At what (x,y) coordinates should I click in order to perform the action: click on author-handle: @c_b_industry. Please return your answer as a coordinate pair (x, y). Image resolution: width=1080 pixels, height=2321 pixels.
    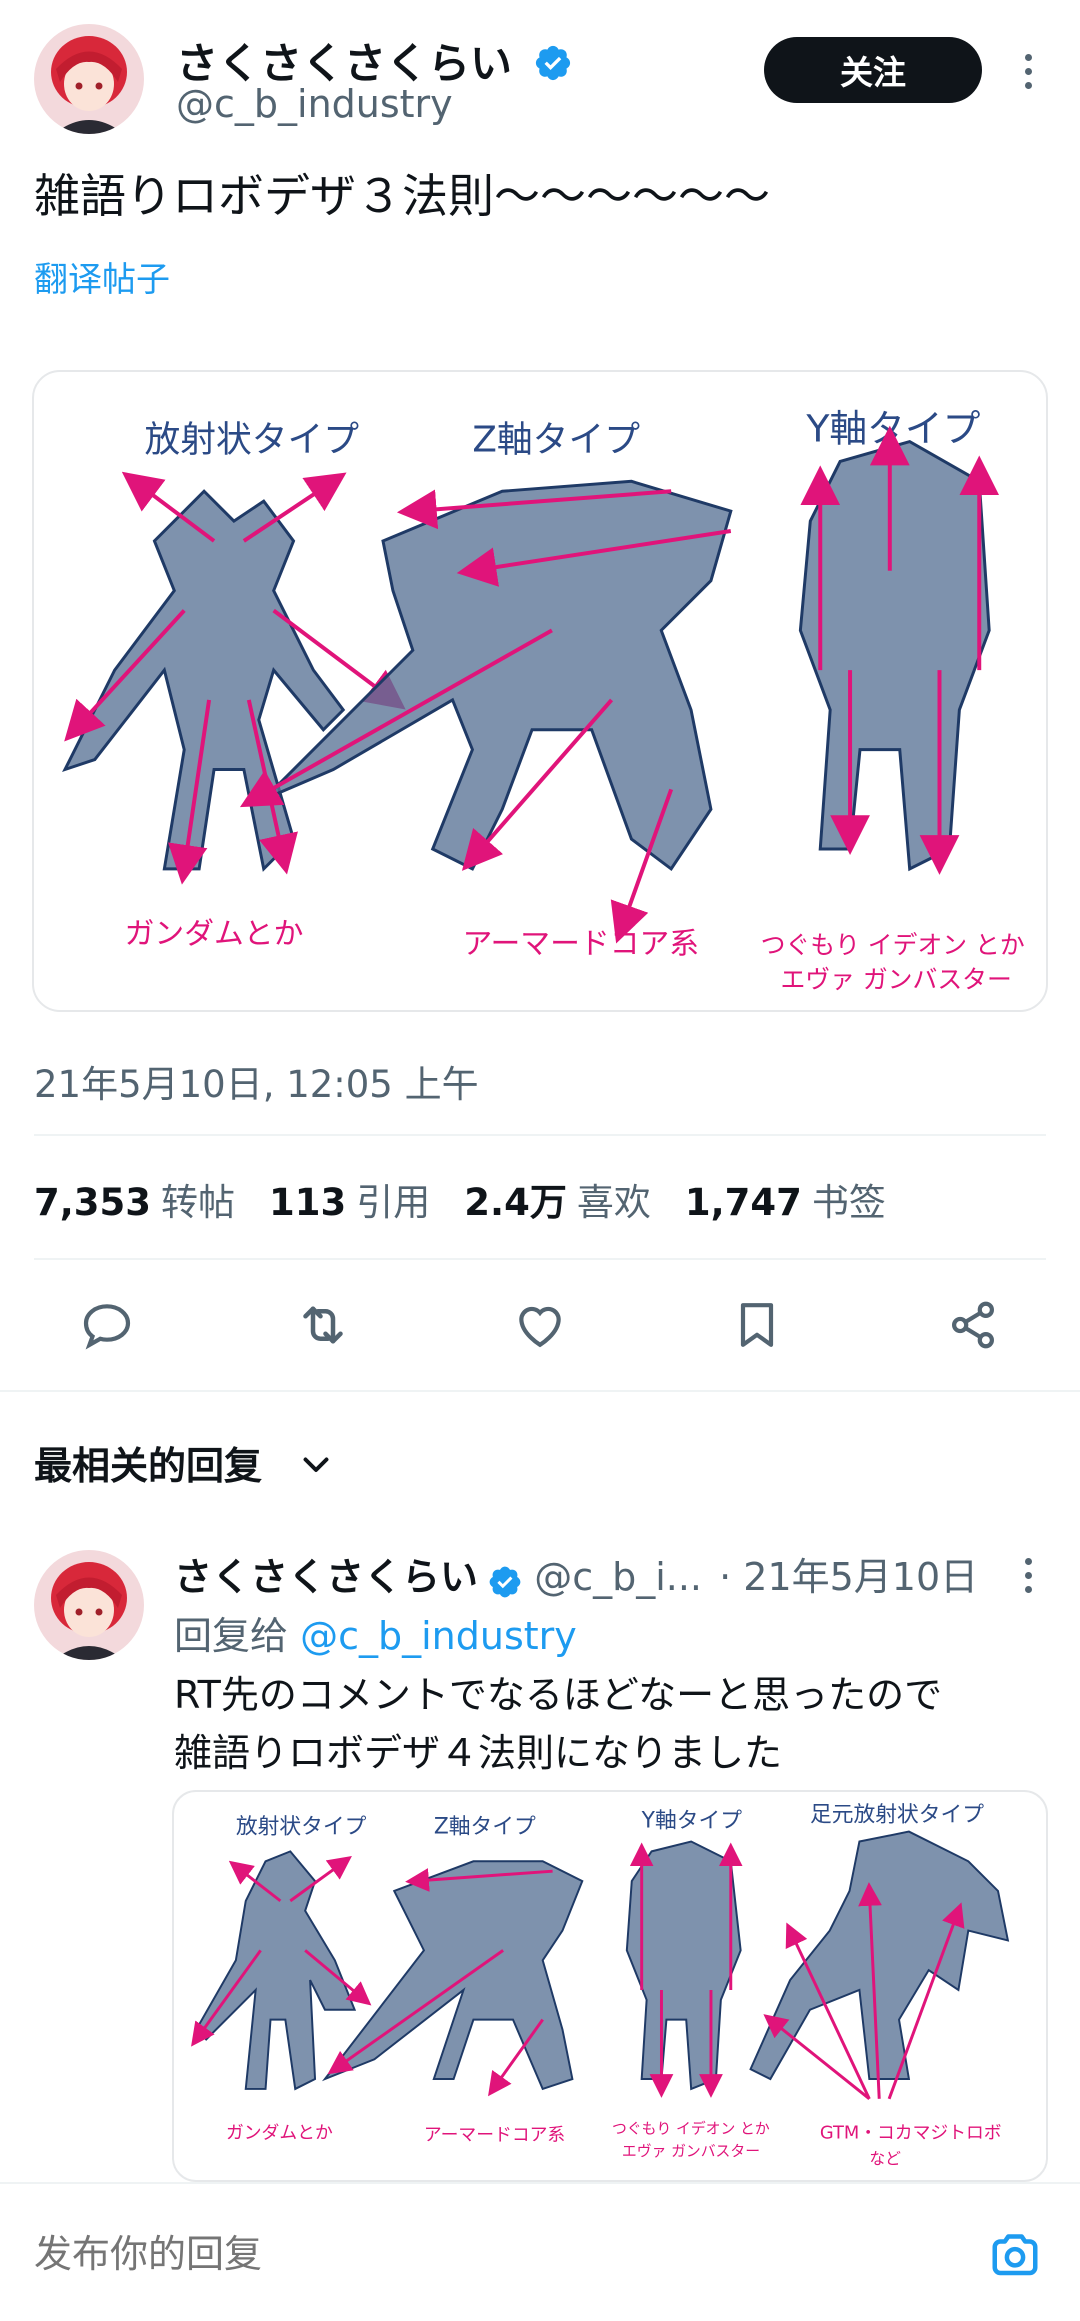
    Looking at the image, I should click on (314, 104).